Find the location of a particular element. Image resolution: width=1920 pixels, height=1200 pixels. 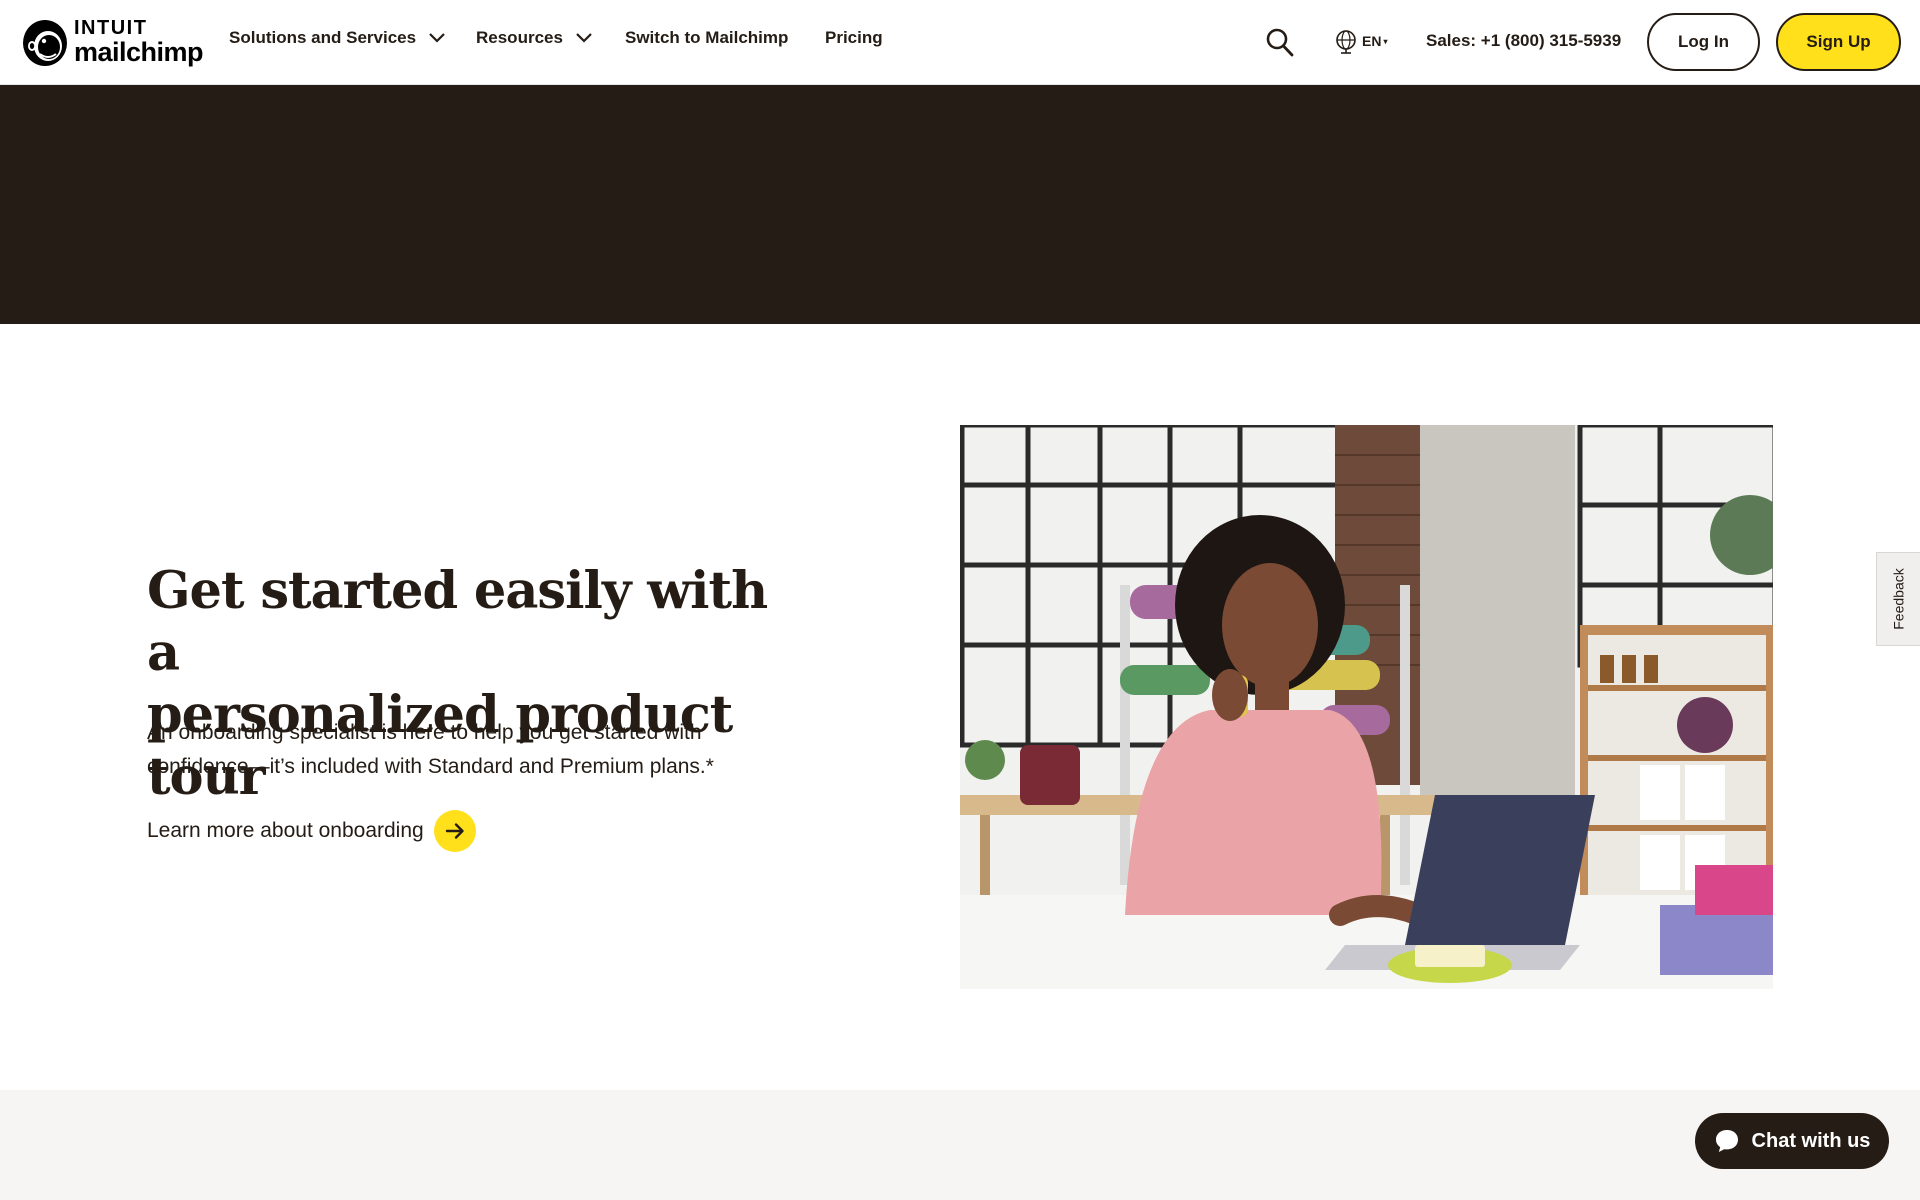

nav-solutions-label: Solutions and Services is located at coordinates (323, 37).